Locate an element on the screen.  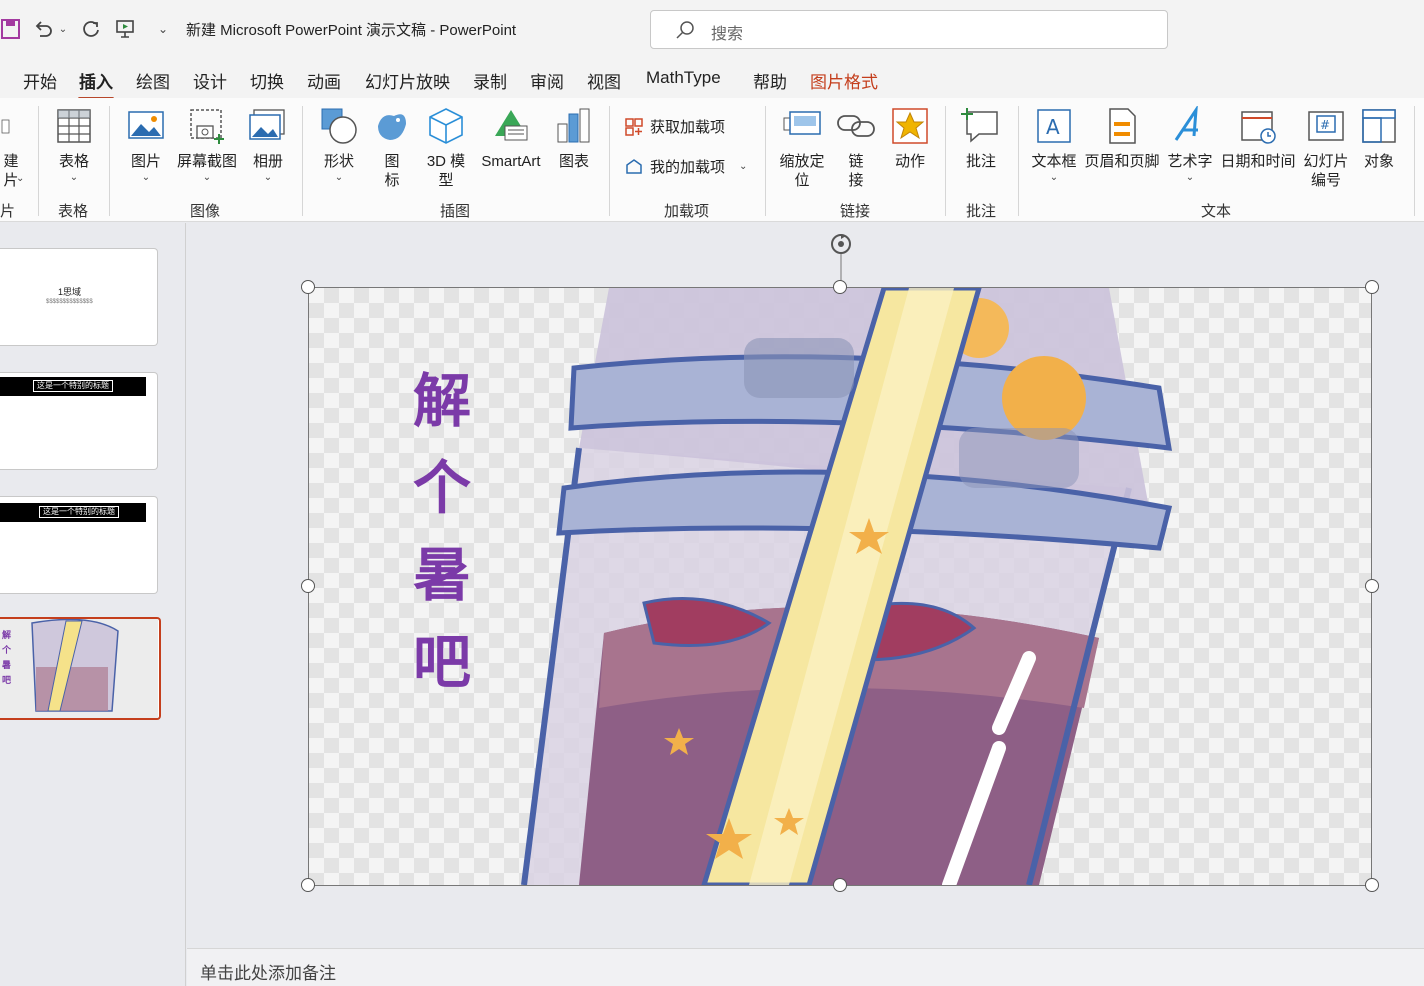
tab-insert: 插入 is located at coordinates (96, 84).